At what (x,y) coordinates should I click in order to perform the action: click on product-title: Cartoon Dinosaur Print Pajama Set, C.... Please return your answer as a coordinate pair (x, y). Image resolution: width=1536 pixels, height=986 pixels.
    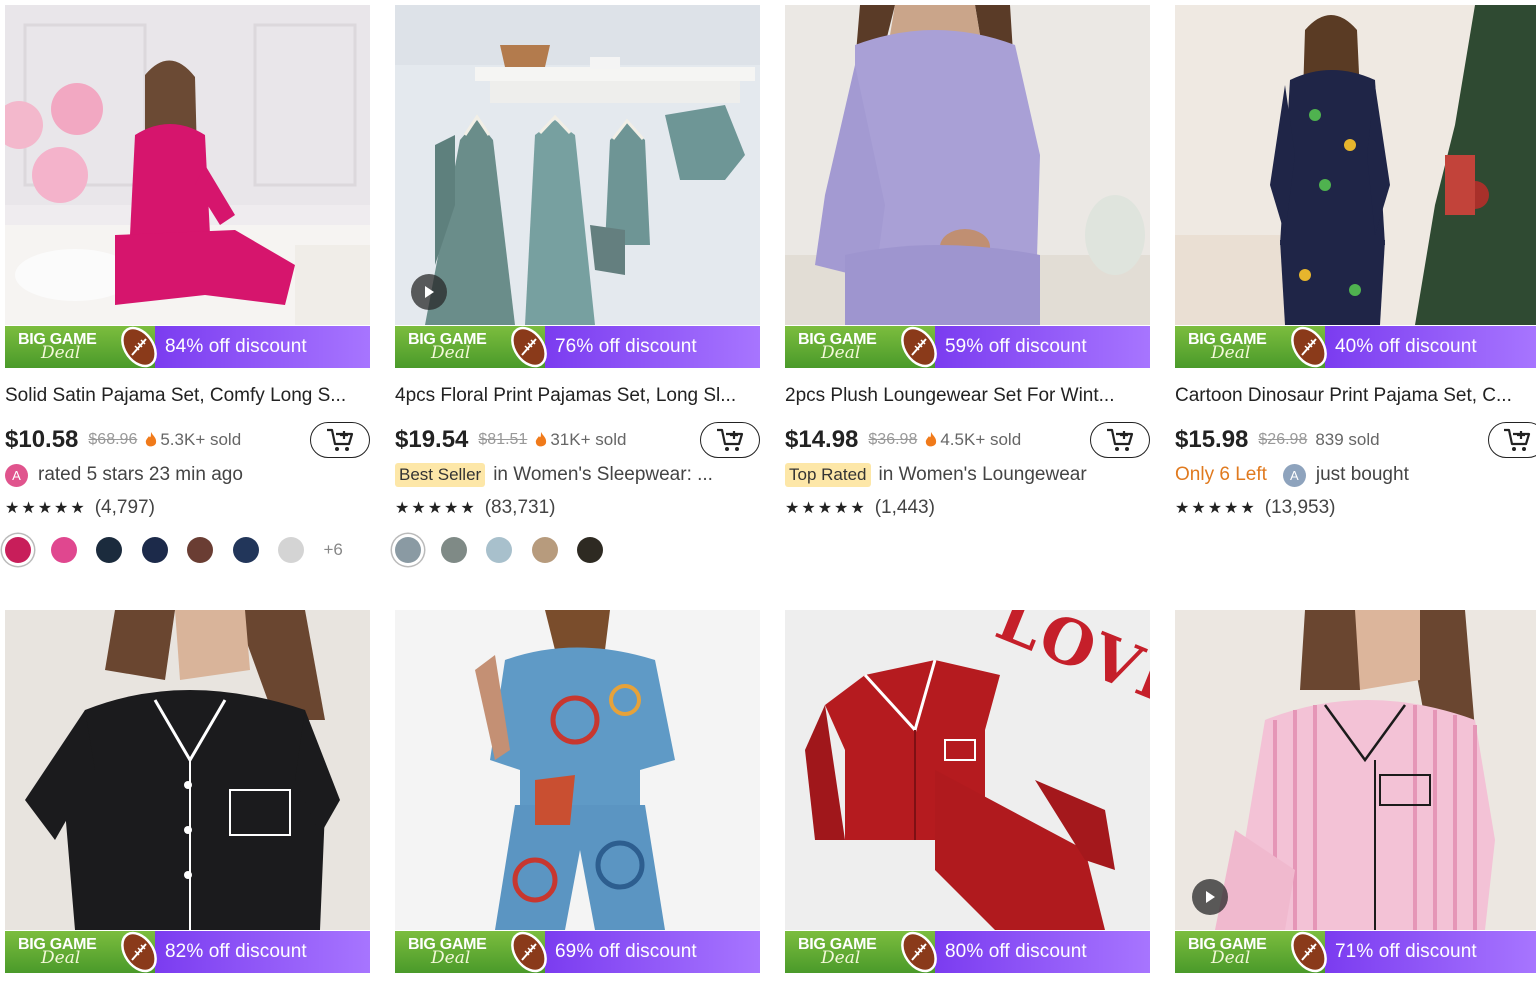
    Looking at the image, I should click on (1355, 396).